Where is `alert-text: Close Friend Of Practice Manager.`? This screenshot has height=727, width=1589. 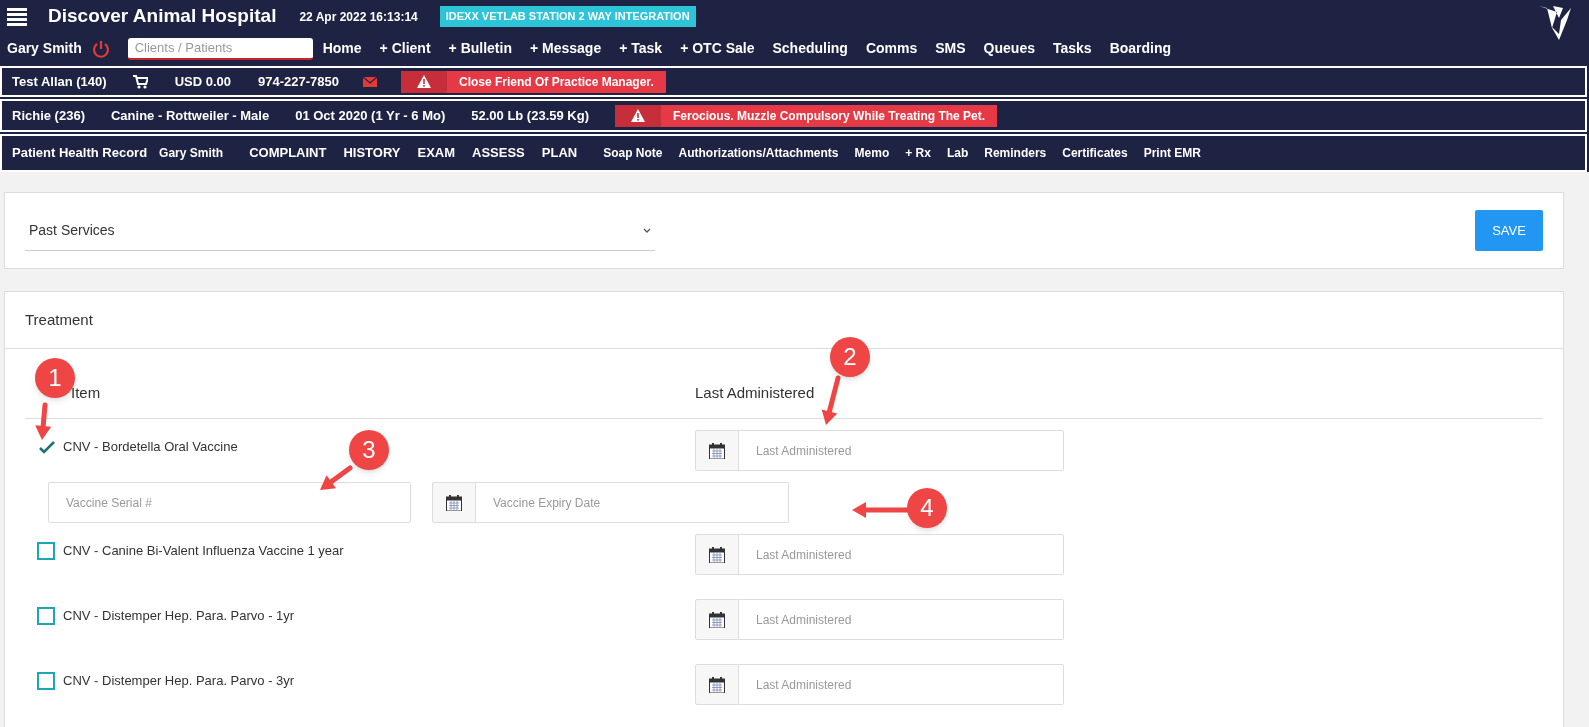
alert-text: Close Friend Of Practice Manager. is located at coordinates (556, 82).